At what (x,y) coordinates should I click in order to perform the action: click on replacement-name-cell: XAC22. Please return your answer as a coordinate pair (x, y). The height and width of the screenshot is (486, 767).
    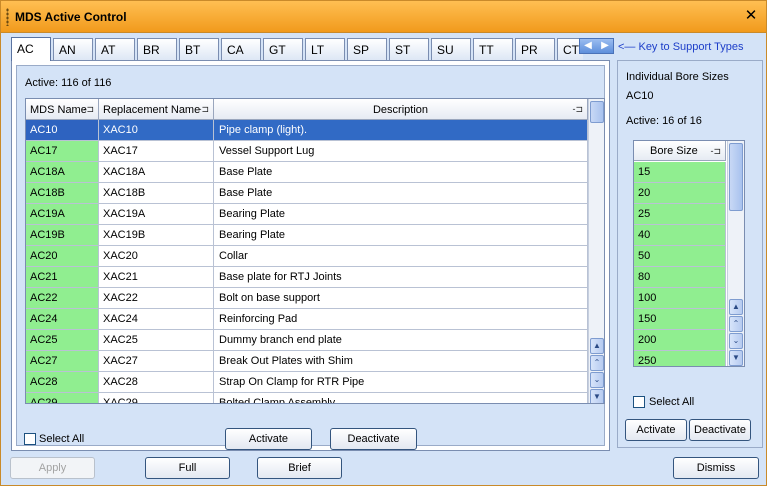
    Looking at the image, I should click on (156, 298).